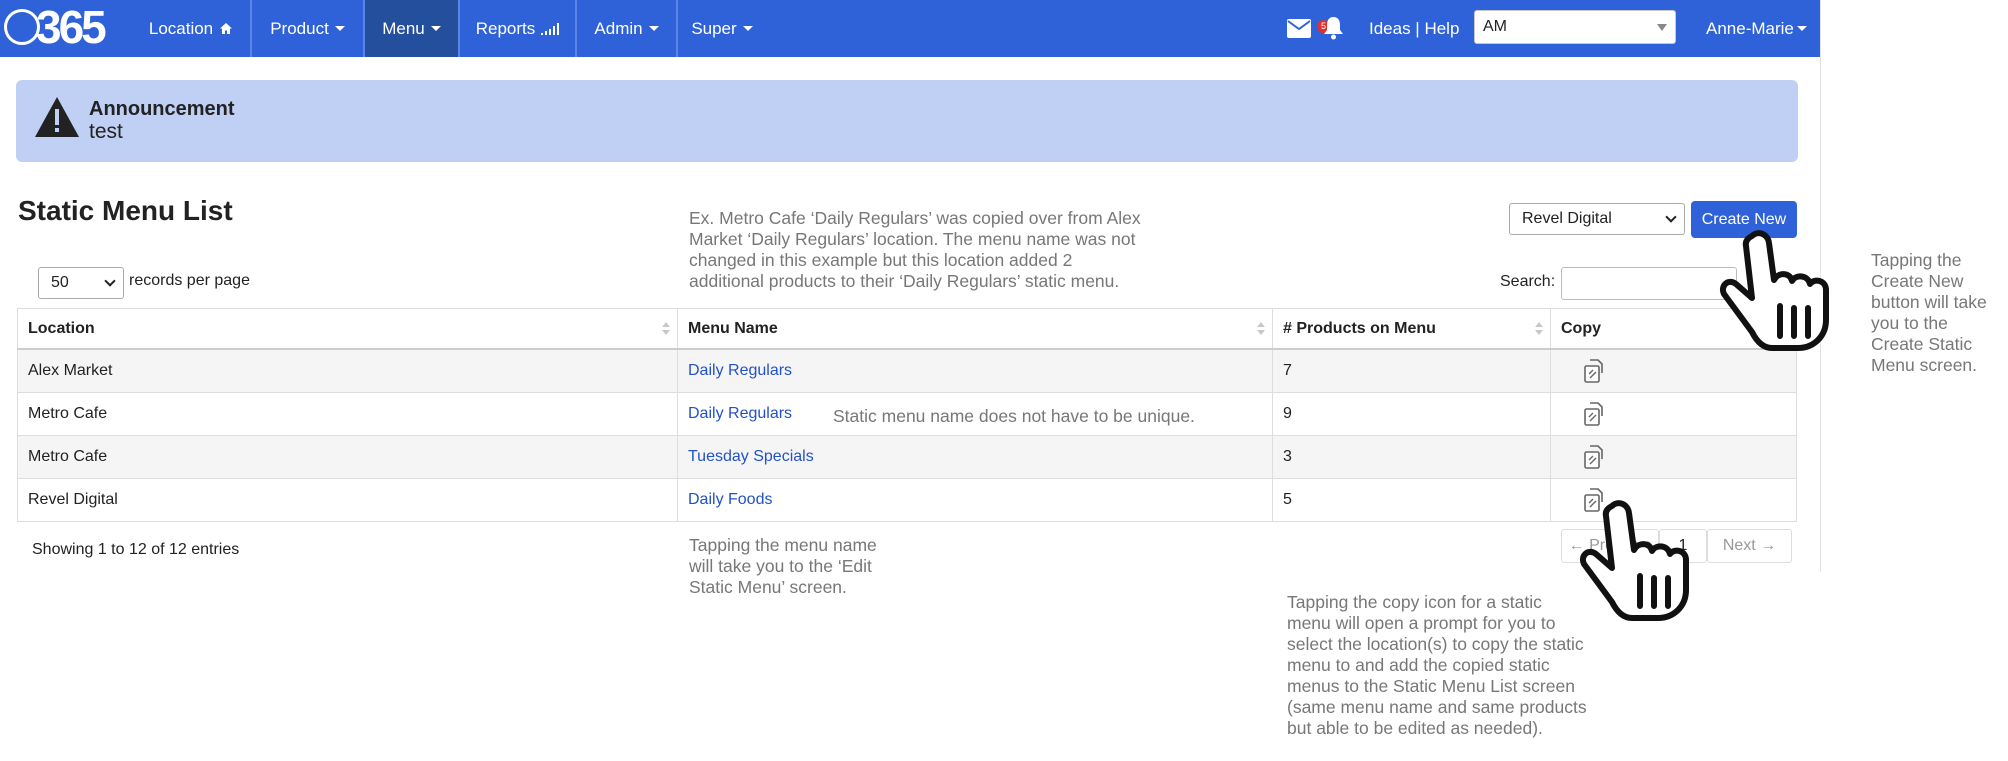 The height and width of the screenshot is (761, 2008). What do you see at coordinates (226, 28) in the screenshot?
I see `home-icon` at bounding box center [226, 28].